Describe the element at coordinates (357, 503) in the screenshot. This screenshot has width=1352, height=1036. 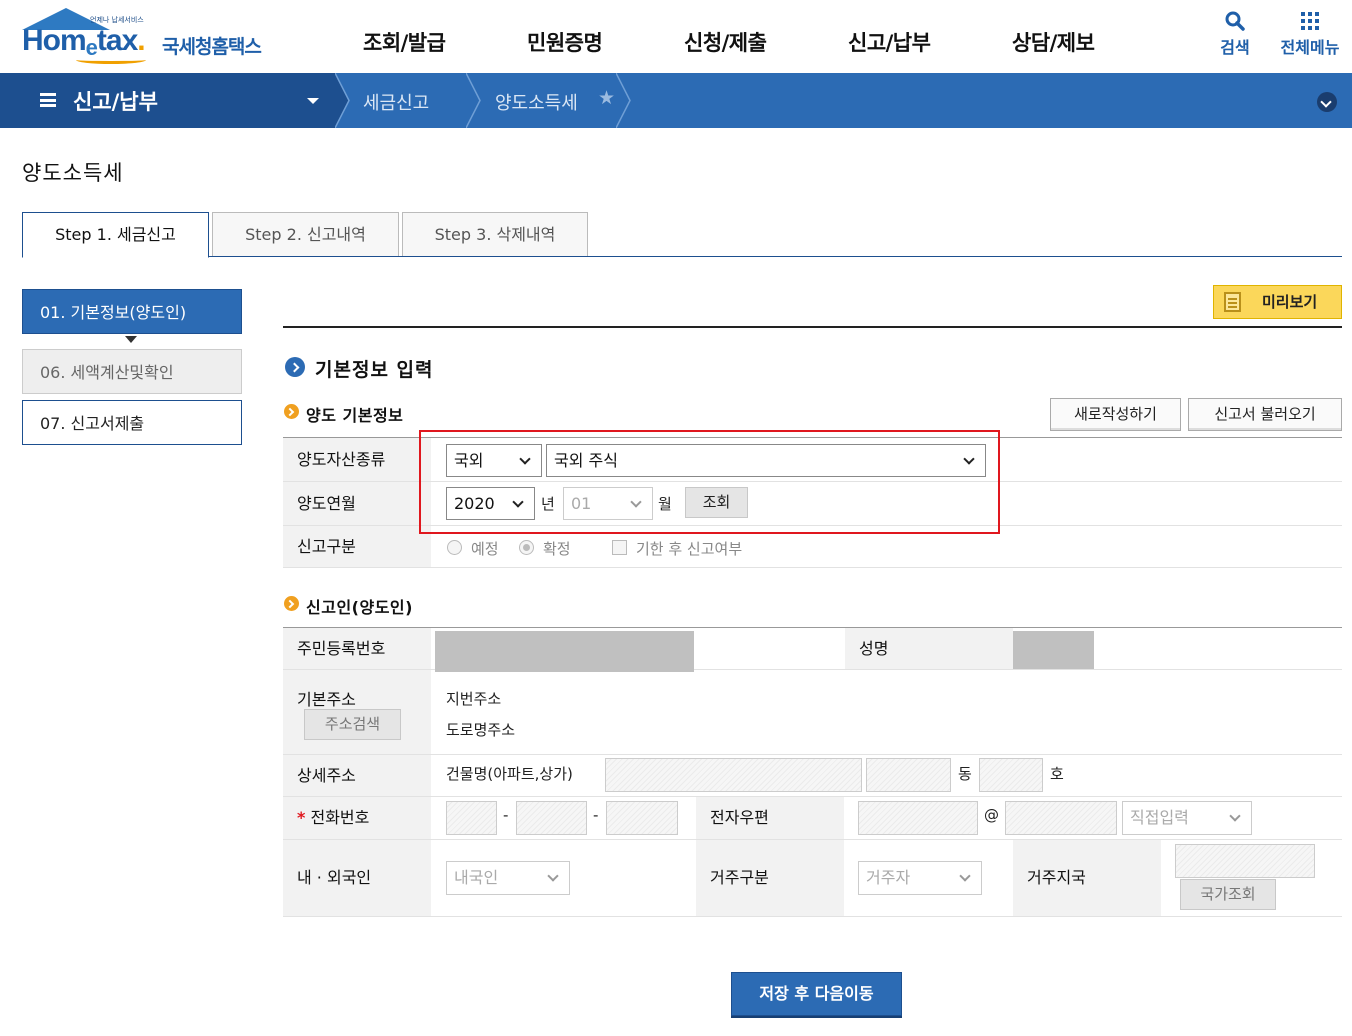
I see `transfer-month-label: 양도연월` at that location.